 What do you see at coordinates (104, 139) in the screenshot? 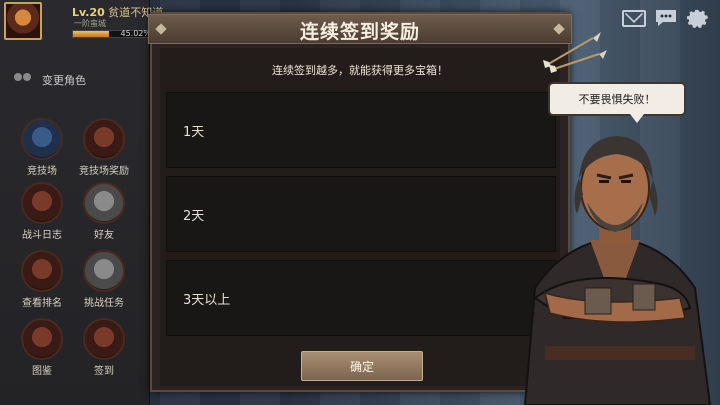
I see `arena-reward-icon` at bounding box center [104, 139].